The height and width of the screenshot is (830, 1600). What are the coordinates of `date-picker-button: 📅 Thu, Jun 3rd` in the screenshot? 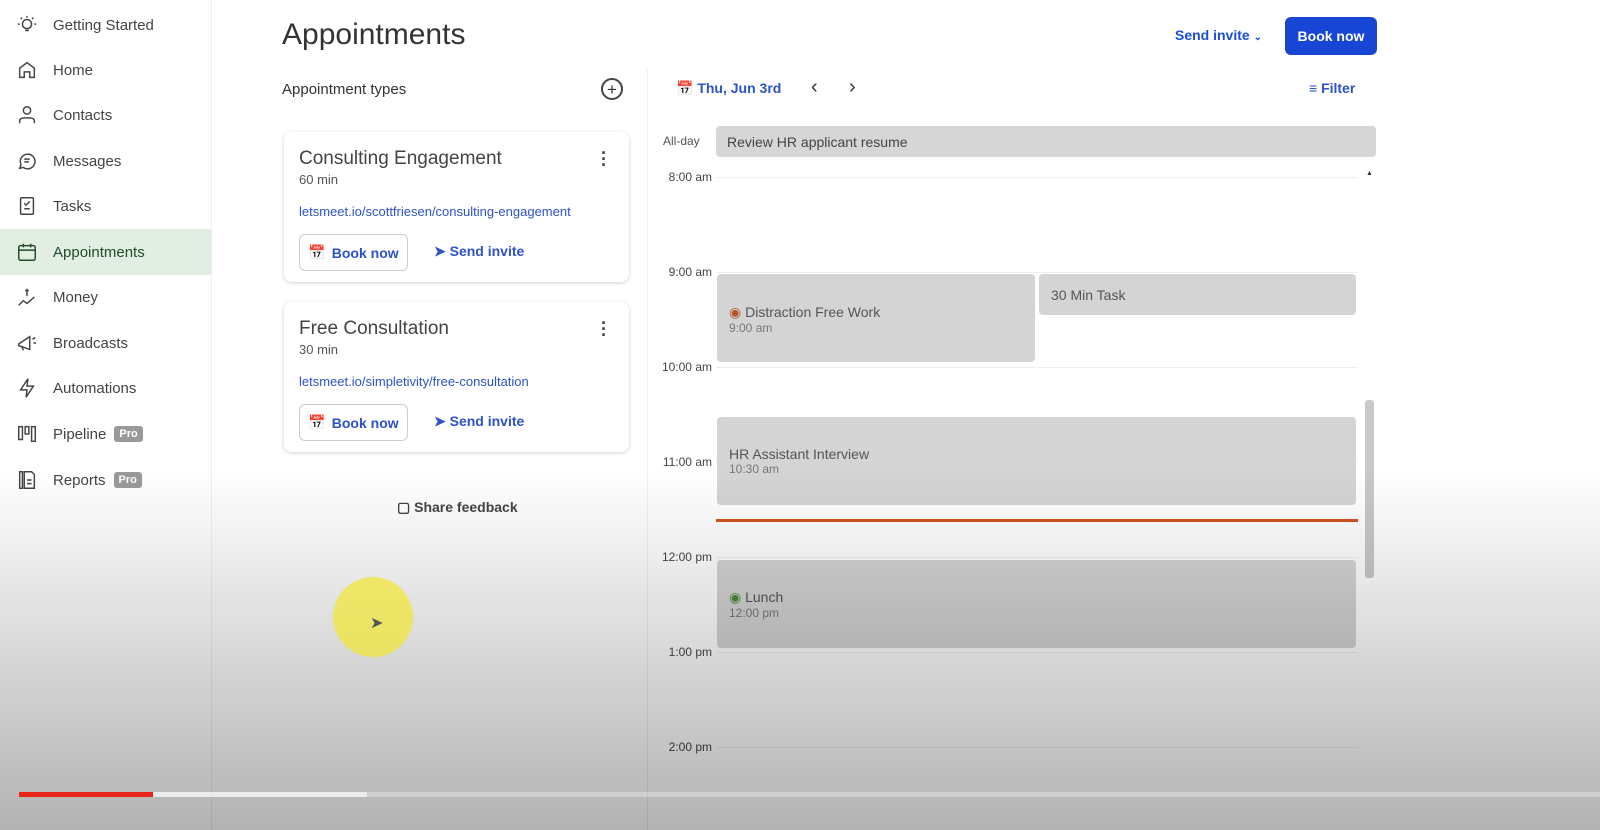 It's located at (728, 88).